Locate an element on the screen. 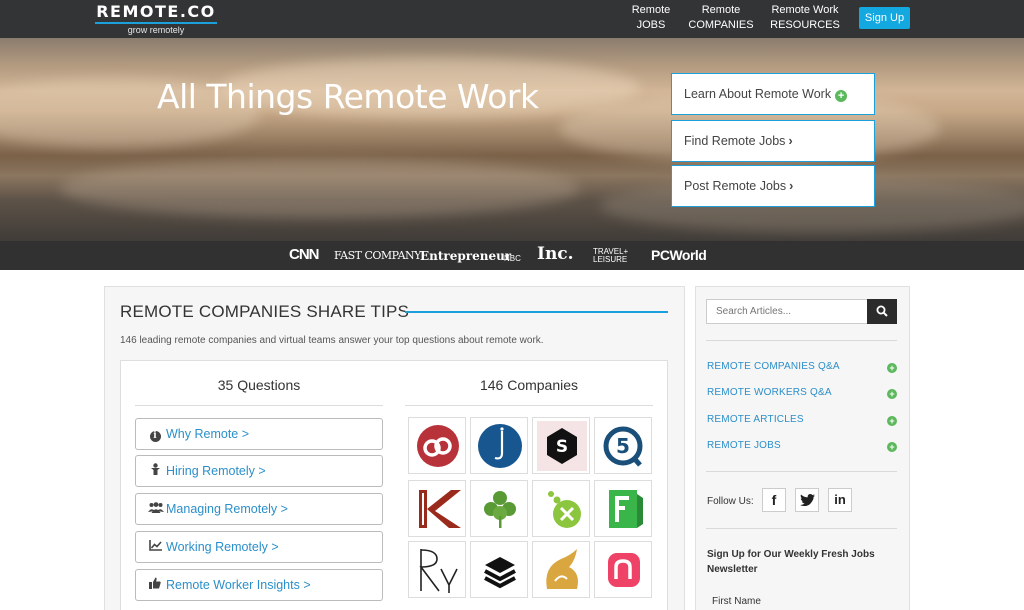  users-icon is located at coordinates (156, 510).